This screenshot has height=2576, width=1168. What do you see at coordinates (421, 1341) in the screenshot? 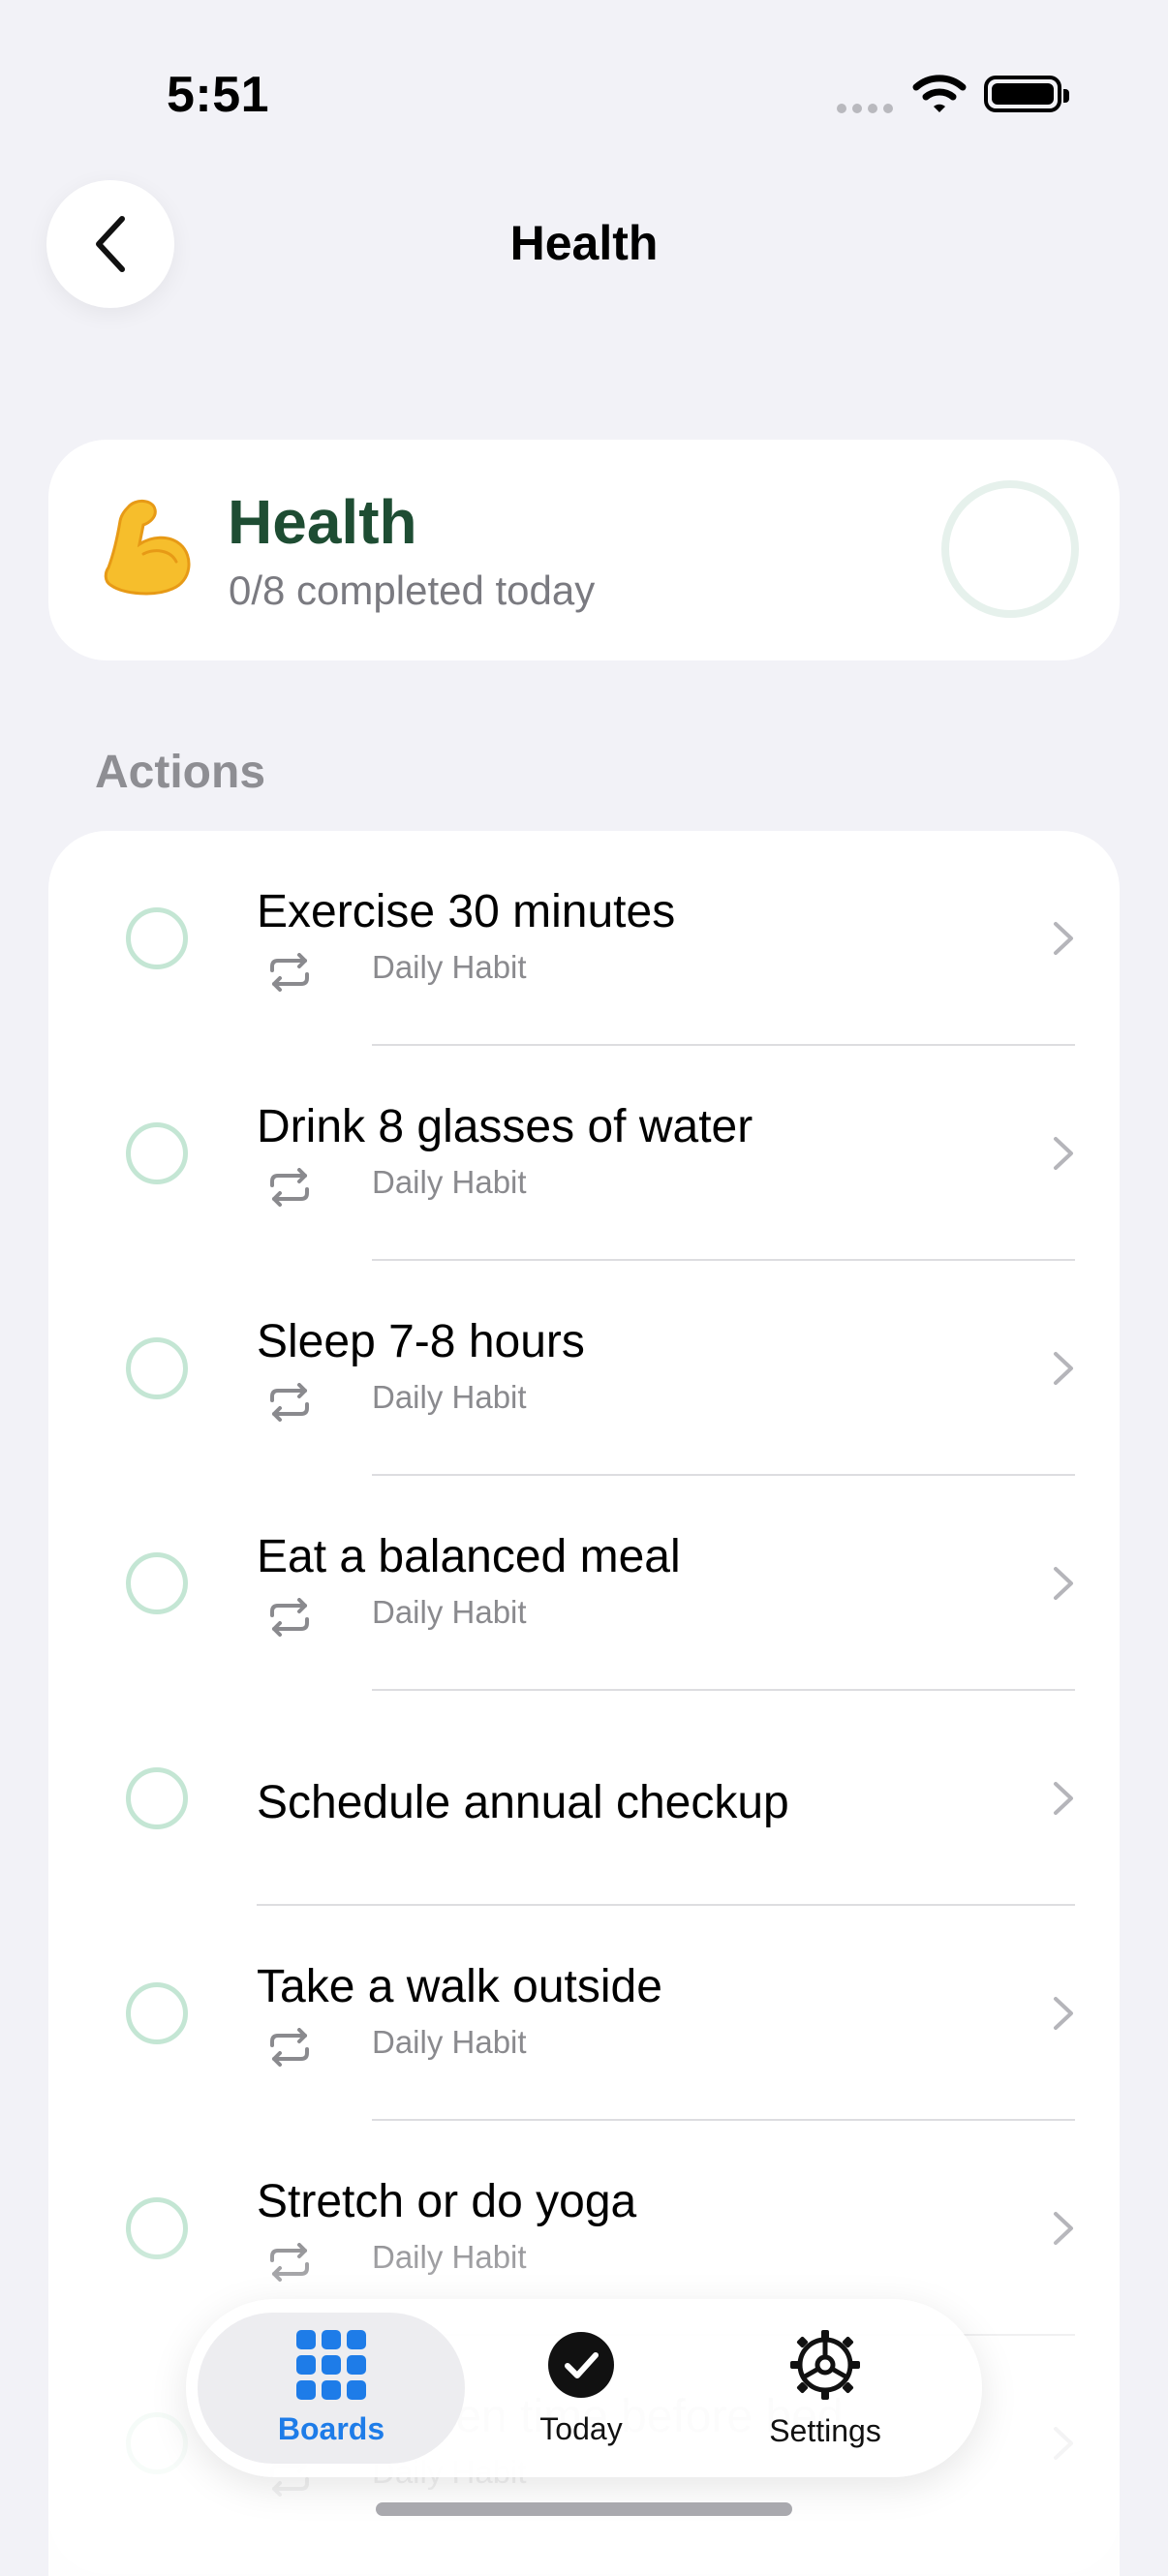
I see `action-title: Sleep 7-8 hours` at bounding box center [421, 1341].